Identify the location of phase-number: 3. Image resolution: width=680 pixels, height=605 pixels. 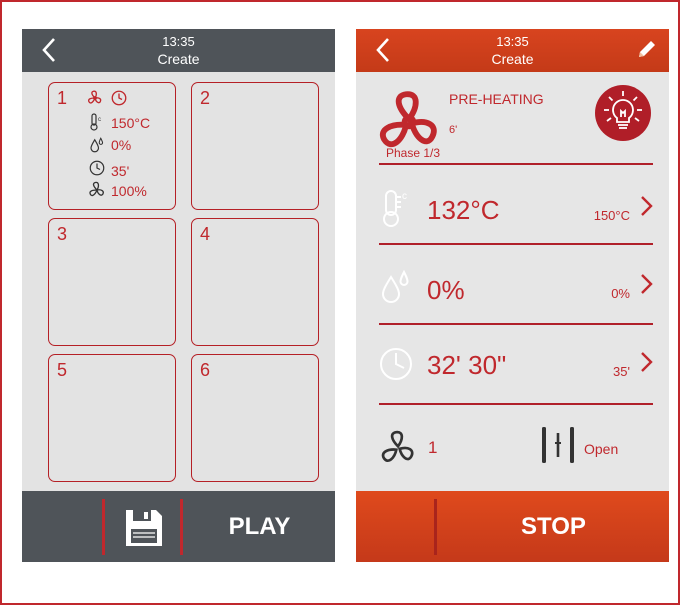
(62, 234).